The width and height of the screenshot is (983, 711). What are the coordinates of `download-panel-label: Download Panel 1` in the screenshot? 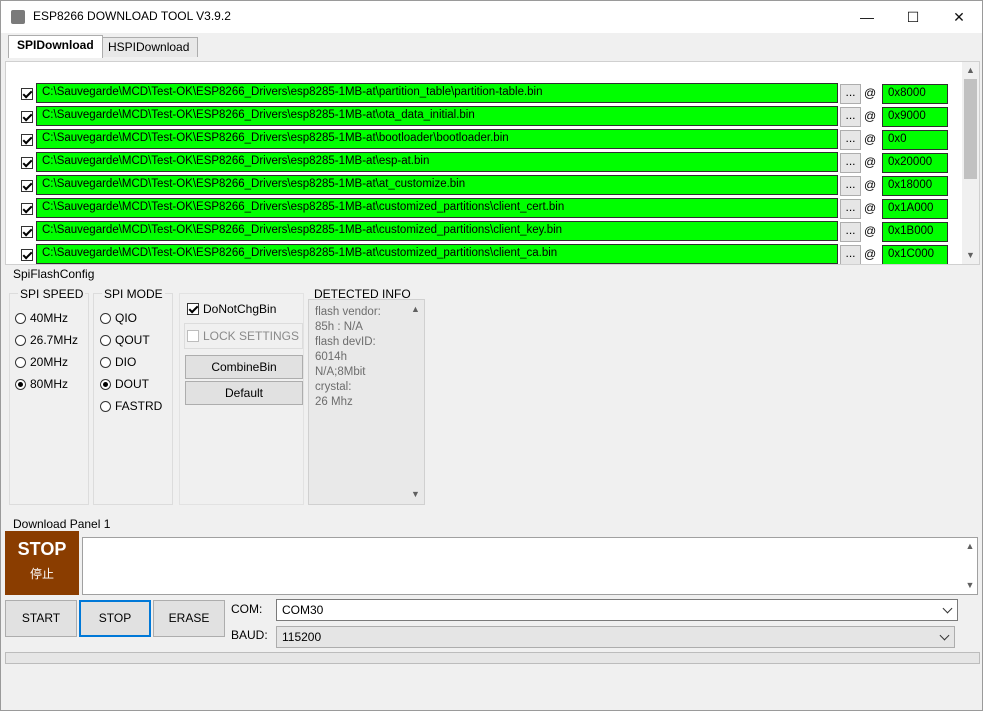 It's located at (62, 524).